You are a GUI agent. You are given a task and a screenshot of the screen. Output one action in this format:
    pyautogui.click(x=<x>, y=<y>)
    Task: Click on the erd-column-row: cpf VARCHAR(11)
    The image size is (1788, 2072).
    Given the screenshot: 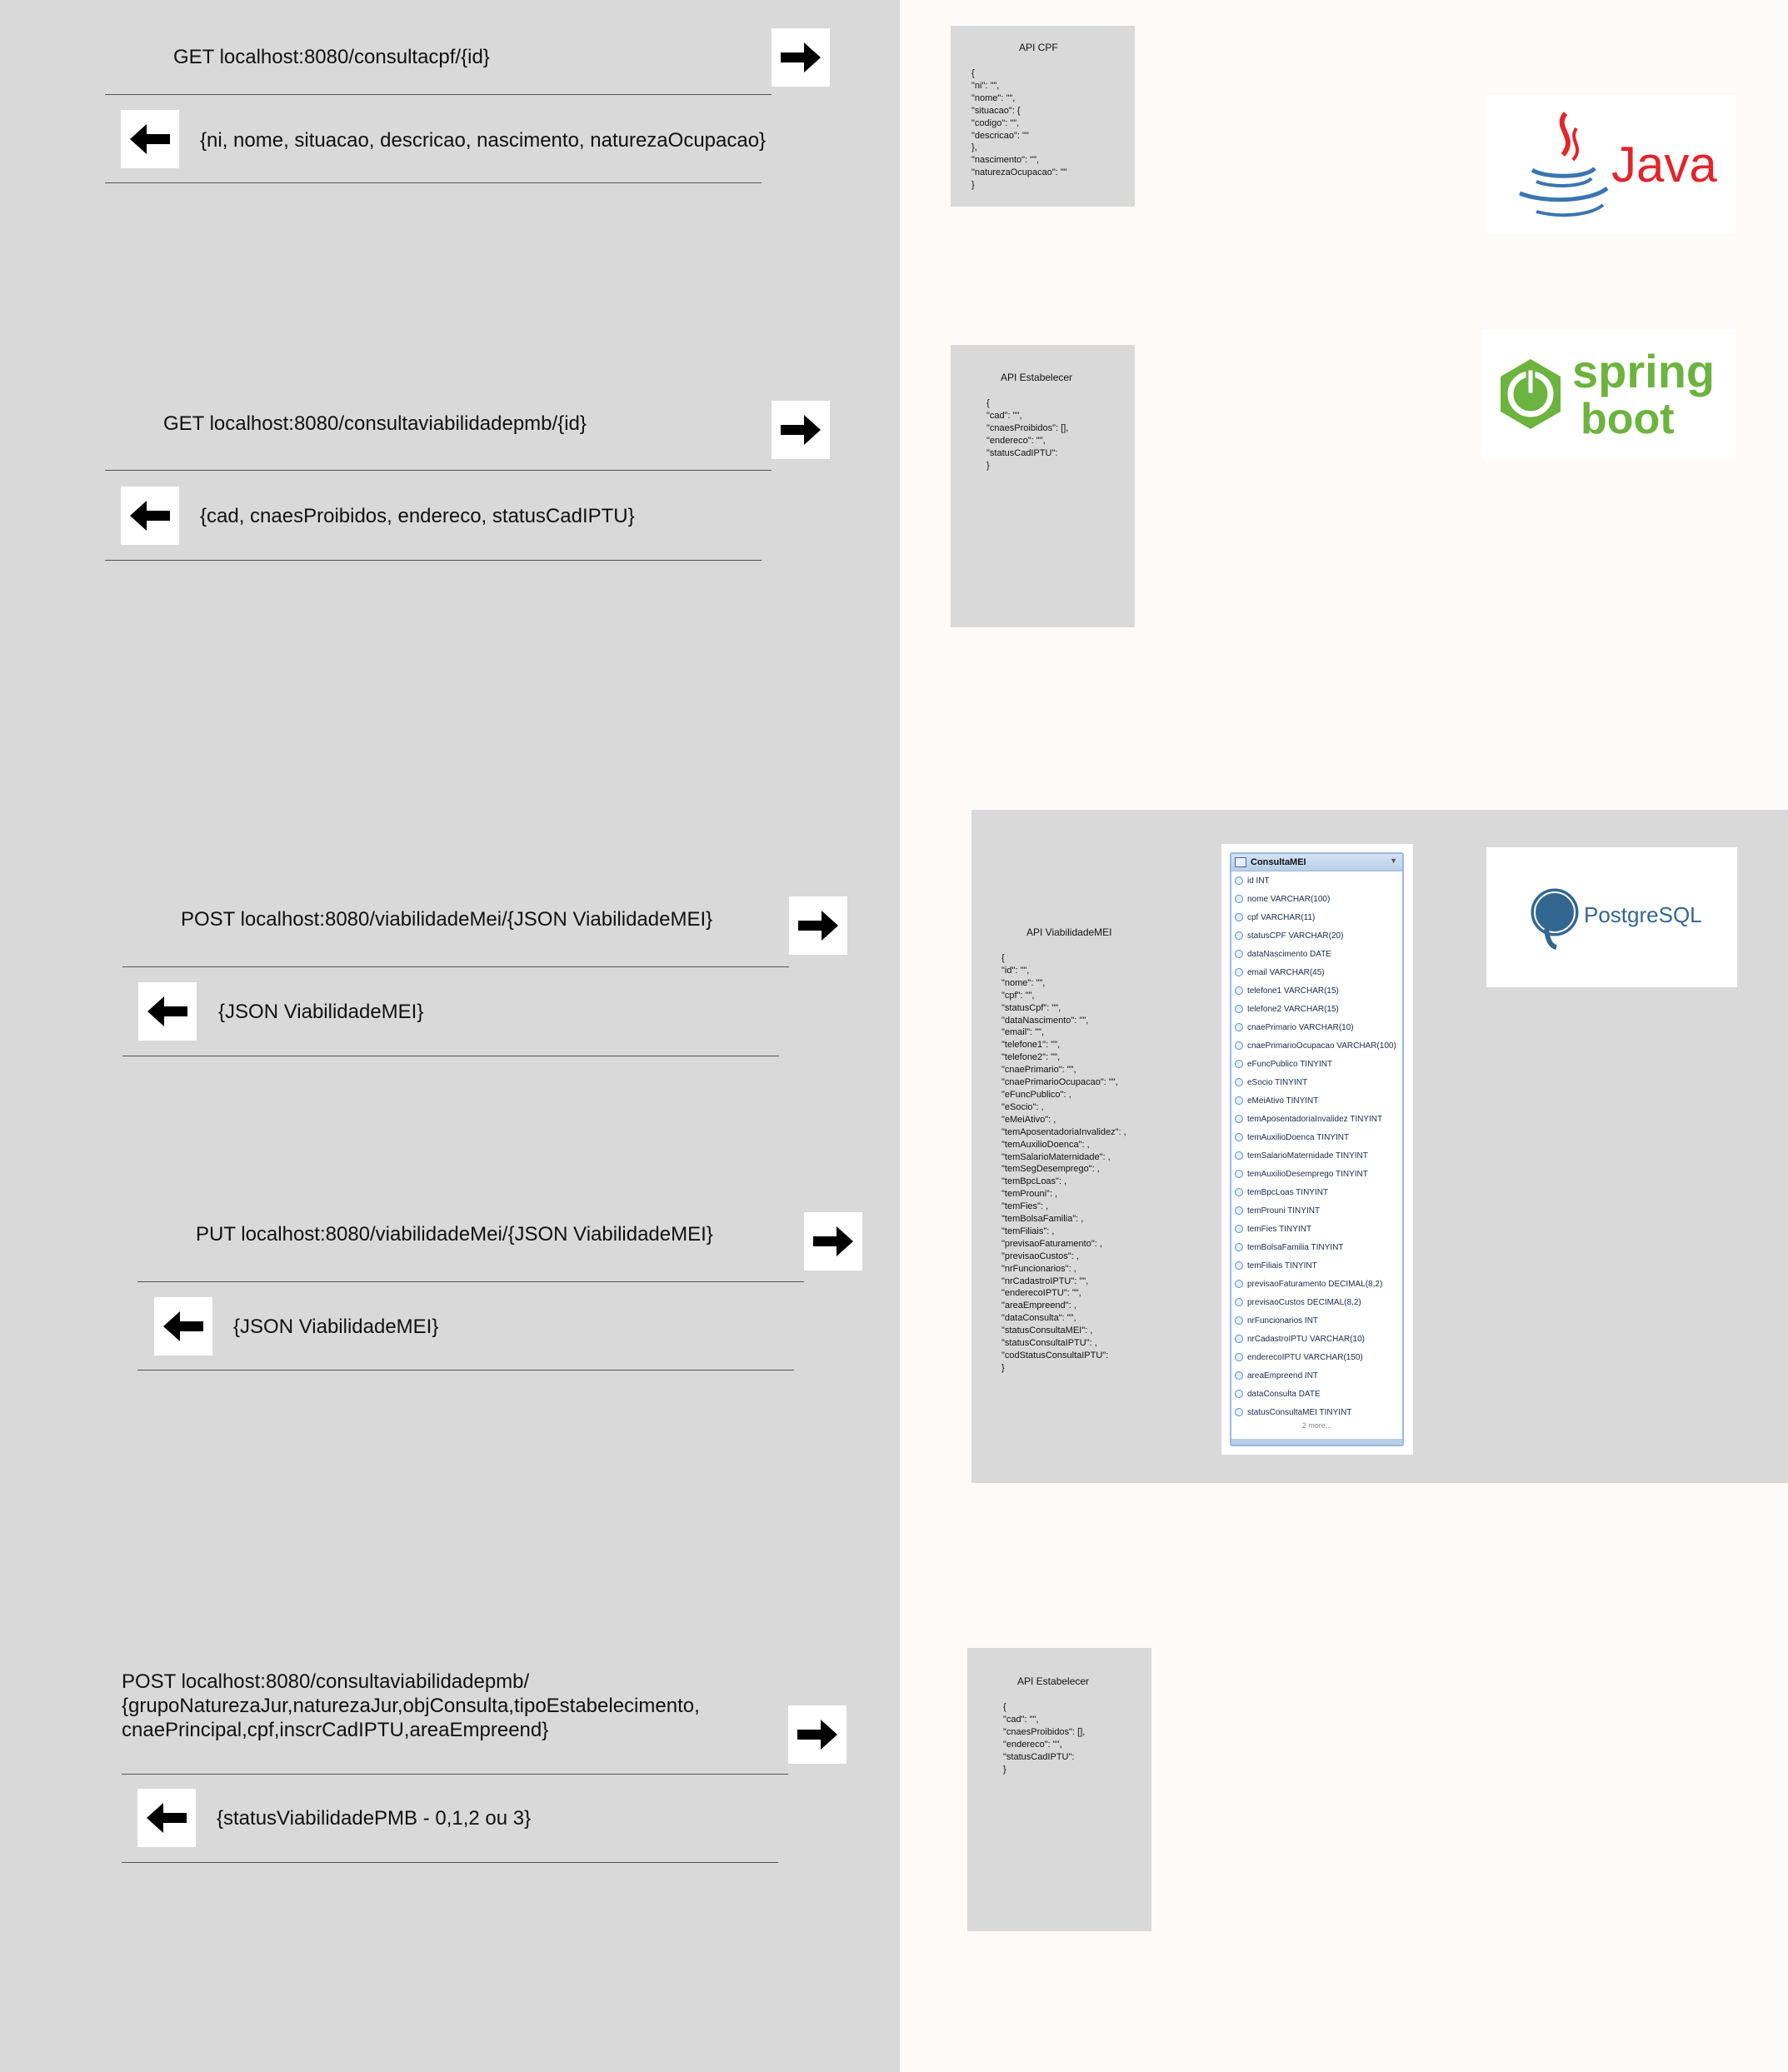 What is the action you would take?
    pyautogui.click(x=1316, y=917)
    